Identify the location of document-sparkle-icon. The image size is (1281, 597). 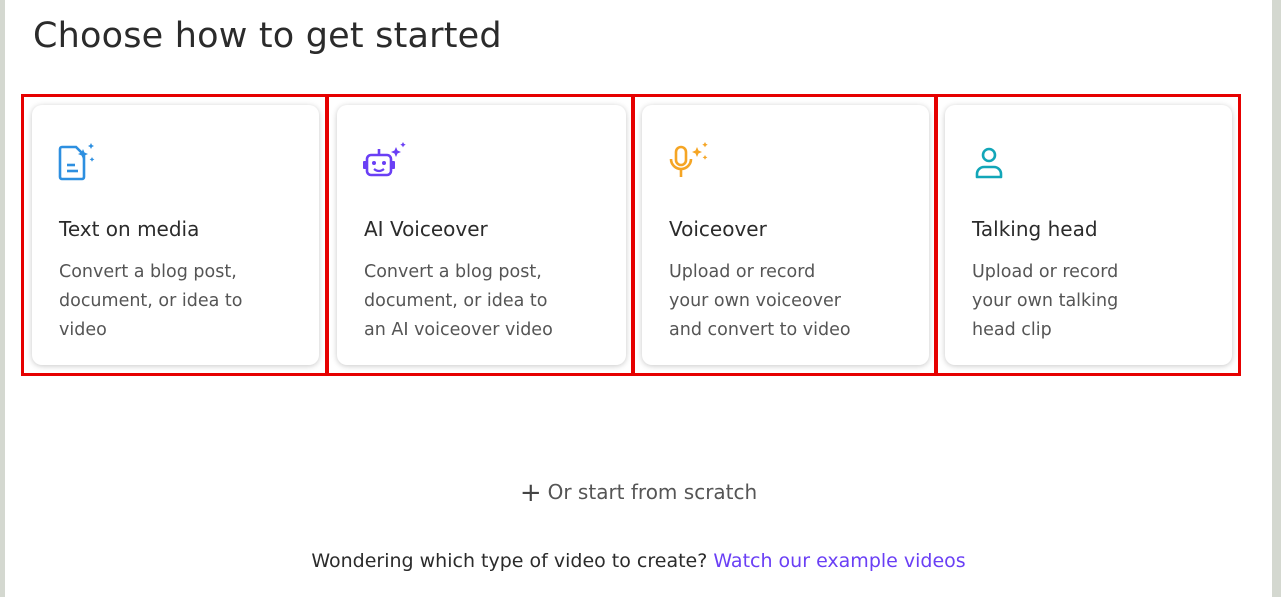
(76, 161).